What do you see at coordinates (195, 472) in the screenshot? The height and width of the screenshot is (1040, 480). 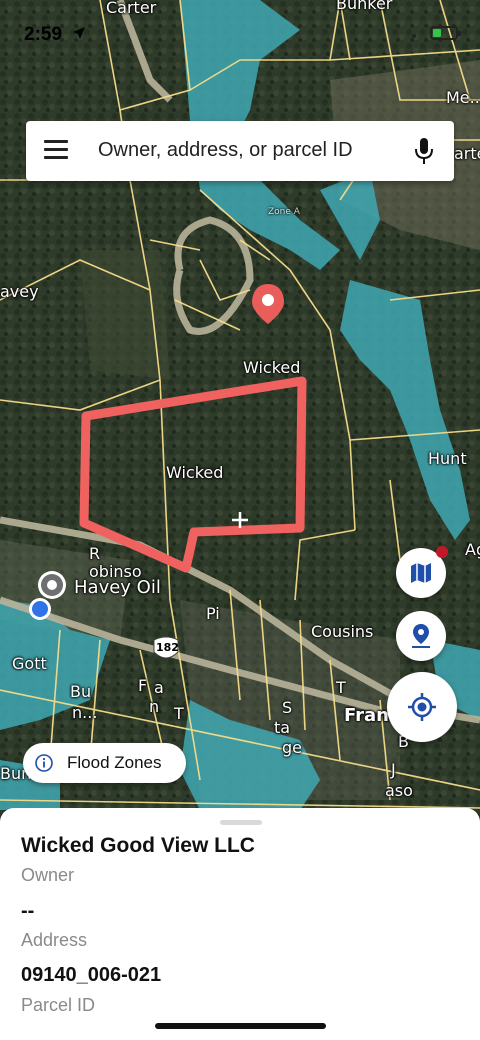 I see `map-label-wicked-center: Wicked` at bounding box center [195, 472].